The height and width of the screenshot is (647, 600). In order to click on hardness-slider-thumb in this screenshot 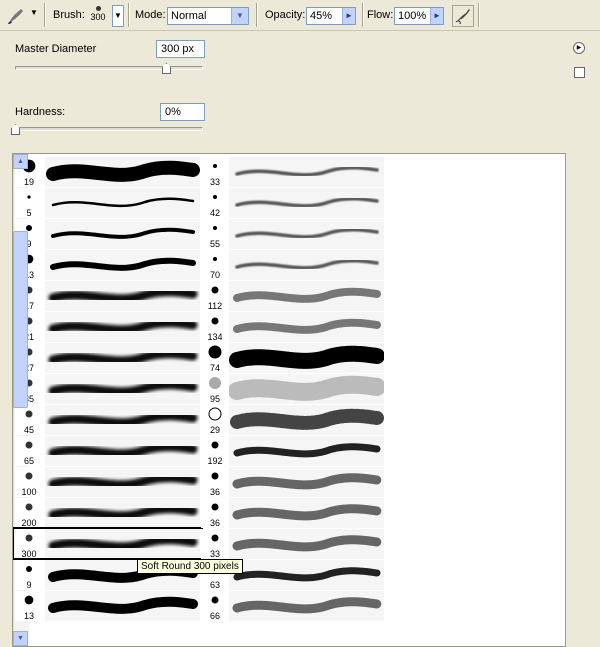, I will do `click(15, 129)`.